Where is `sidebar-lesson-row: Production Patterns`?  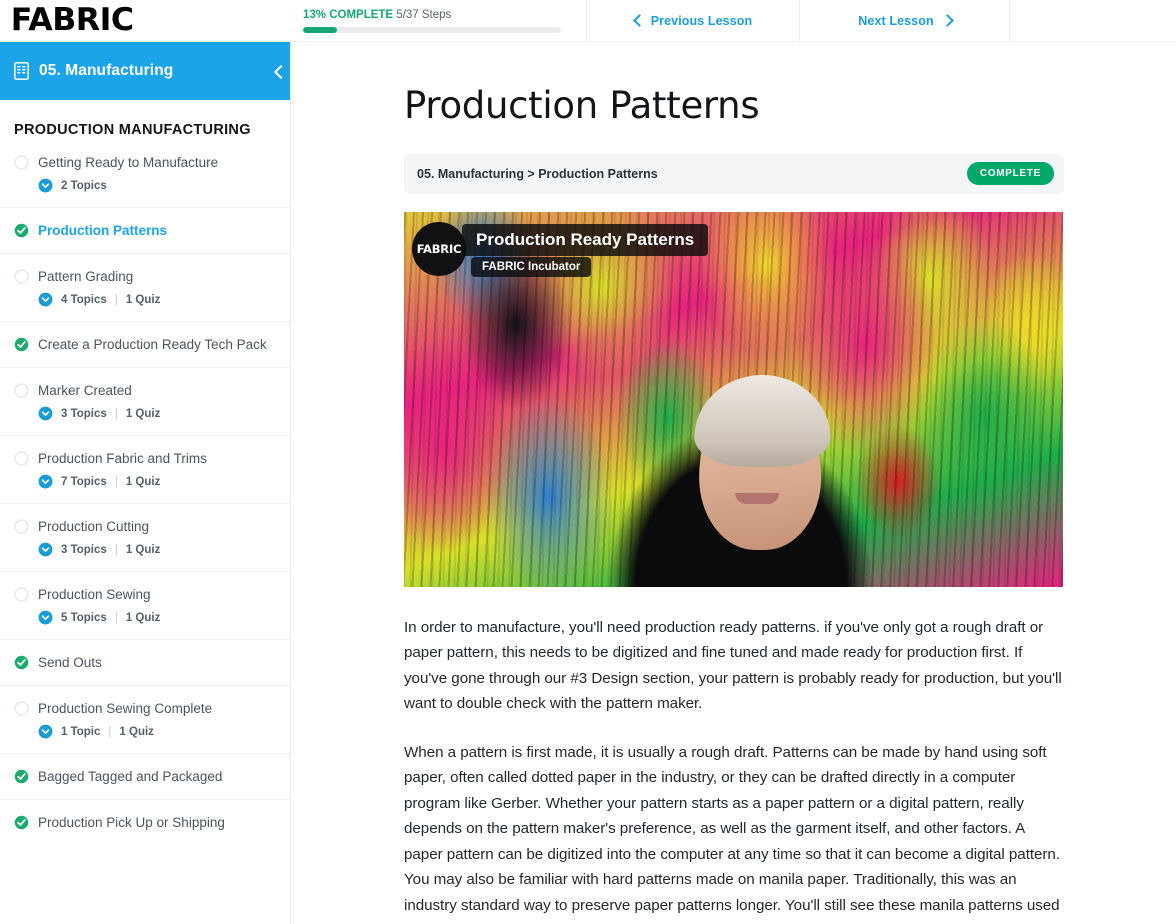
sidebar-lesson-row: Production Patterns is located at coordinates (146, 230).